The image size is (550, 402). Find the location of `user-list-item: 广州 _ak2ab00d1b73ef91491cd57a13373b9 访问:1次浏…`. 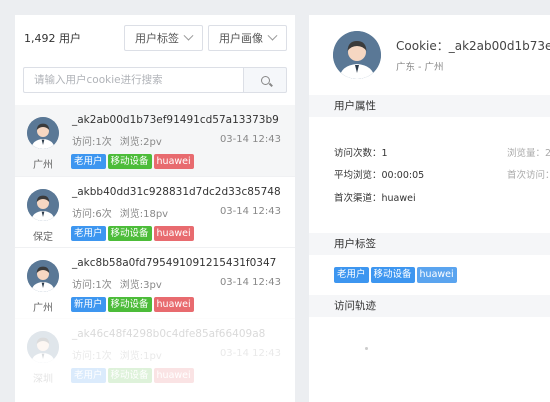

user-list-item: 广州 _ak2ab00d1b73ef91491cd57a13373b9 访问:1次浏… is located at coordinates (155, 140).